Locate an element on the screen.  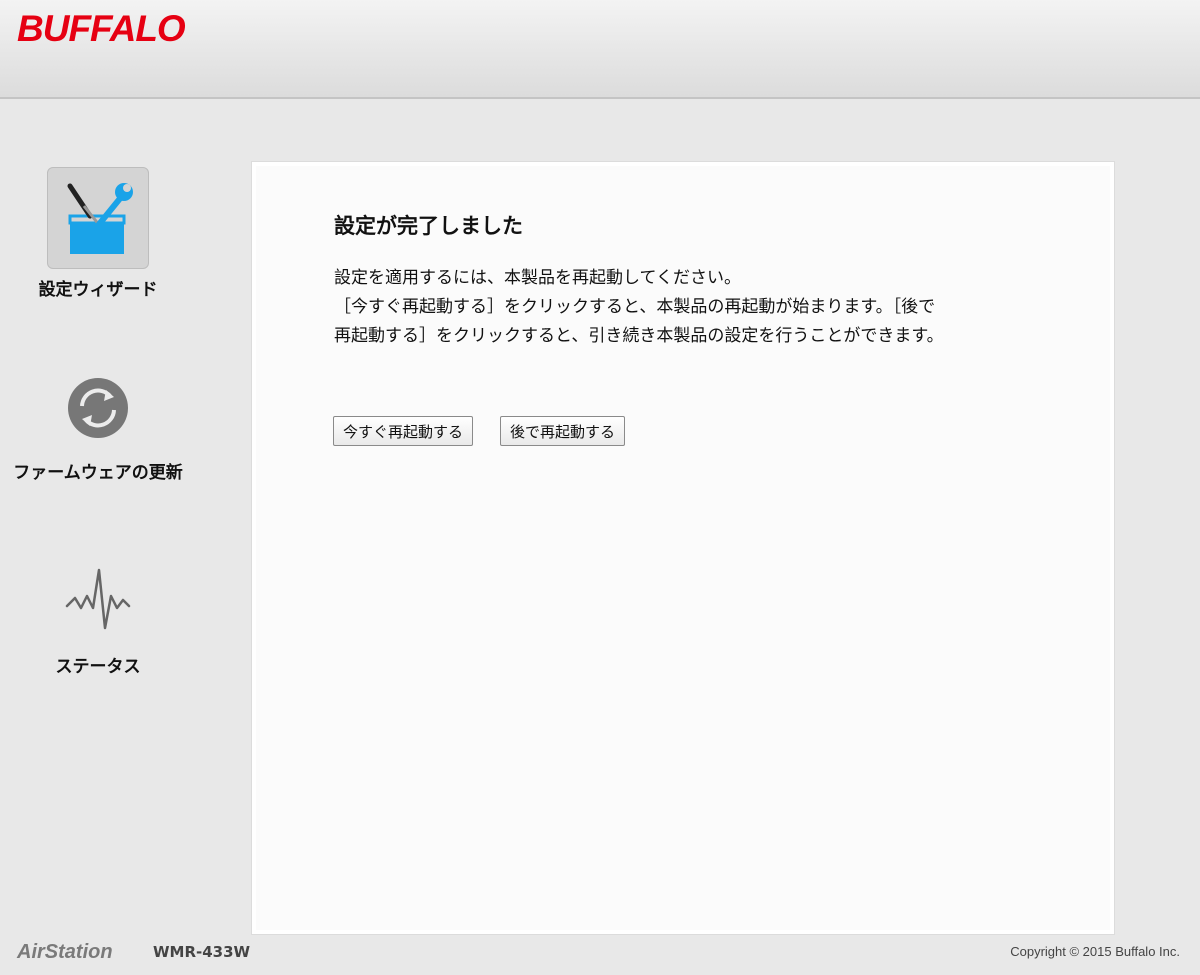
message-line: 再起動する］をクリックすると、引き続き本製品の設定を行うことができます。 is located at coordinates (639, 336).